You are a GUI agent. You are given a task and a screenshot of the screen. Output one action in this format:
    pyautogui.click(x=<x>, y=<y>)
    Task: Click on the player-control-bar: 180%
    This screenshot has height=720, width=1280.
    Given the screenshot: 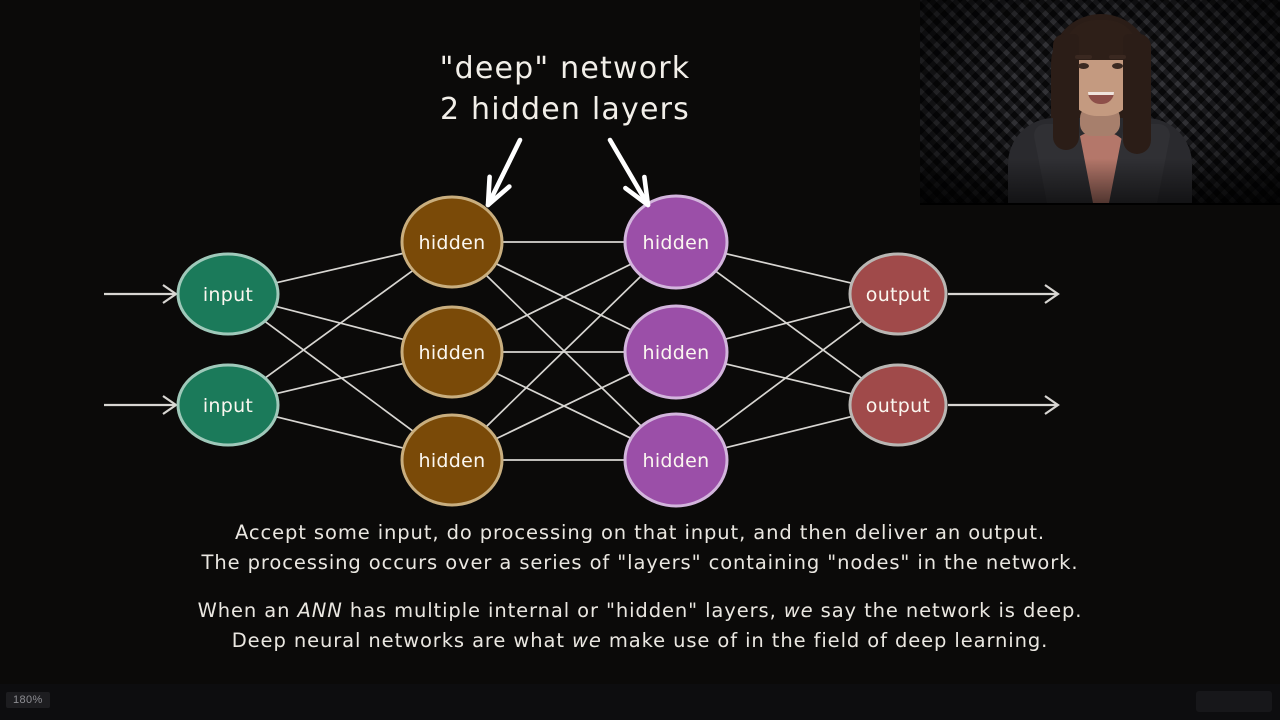 What is the action you would take?
    pyautogui.click(x=640, y=702)
    